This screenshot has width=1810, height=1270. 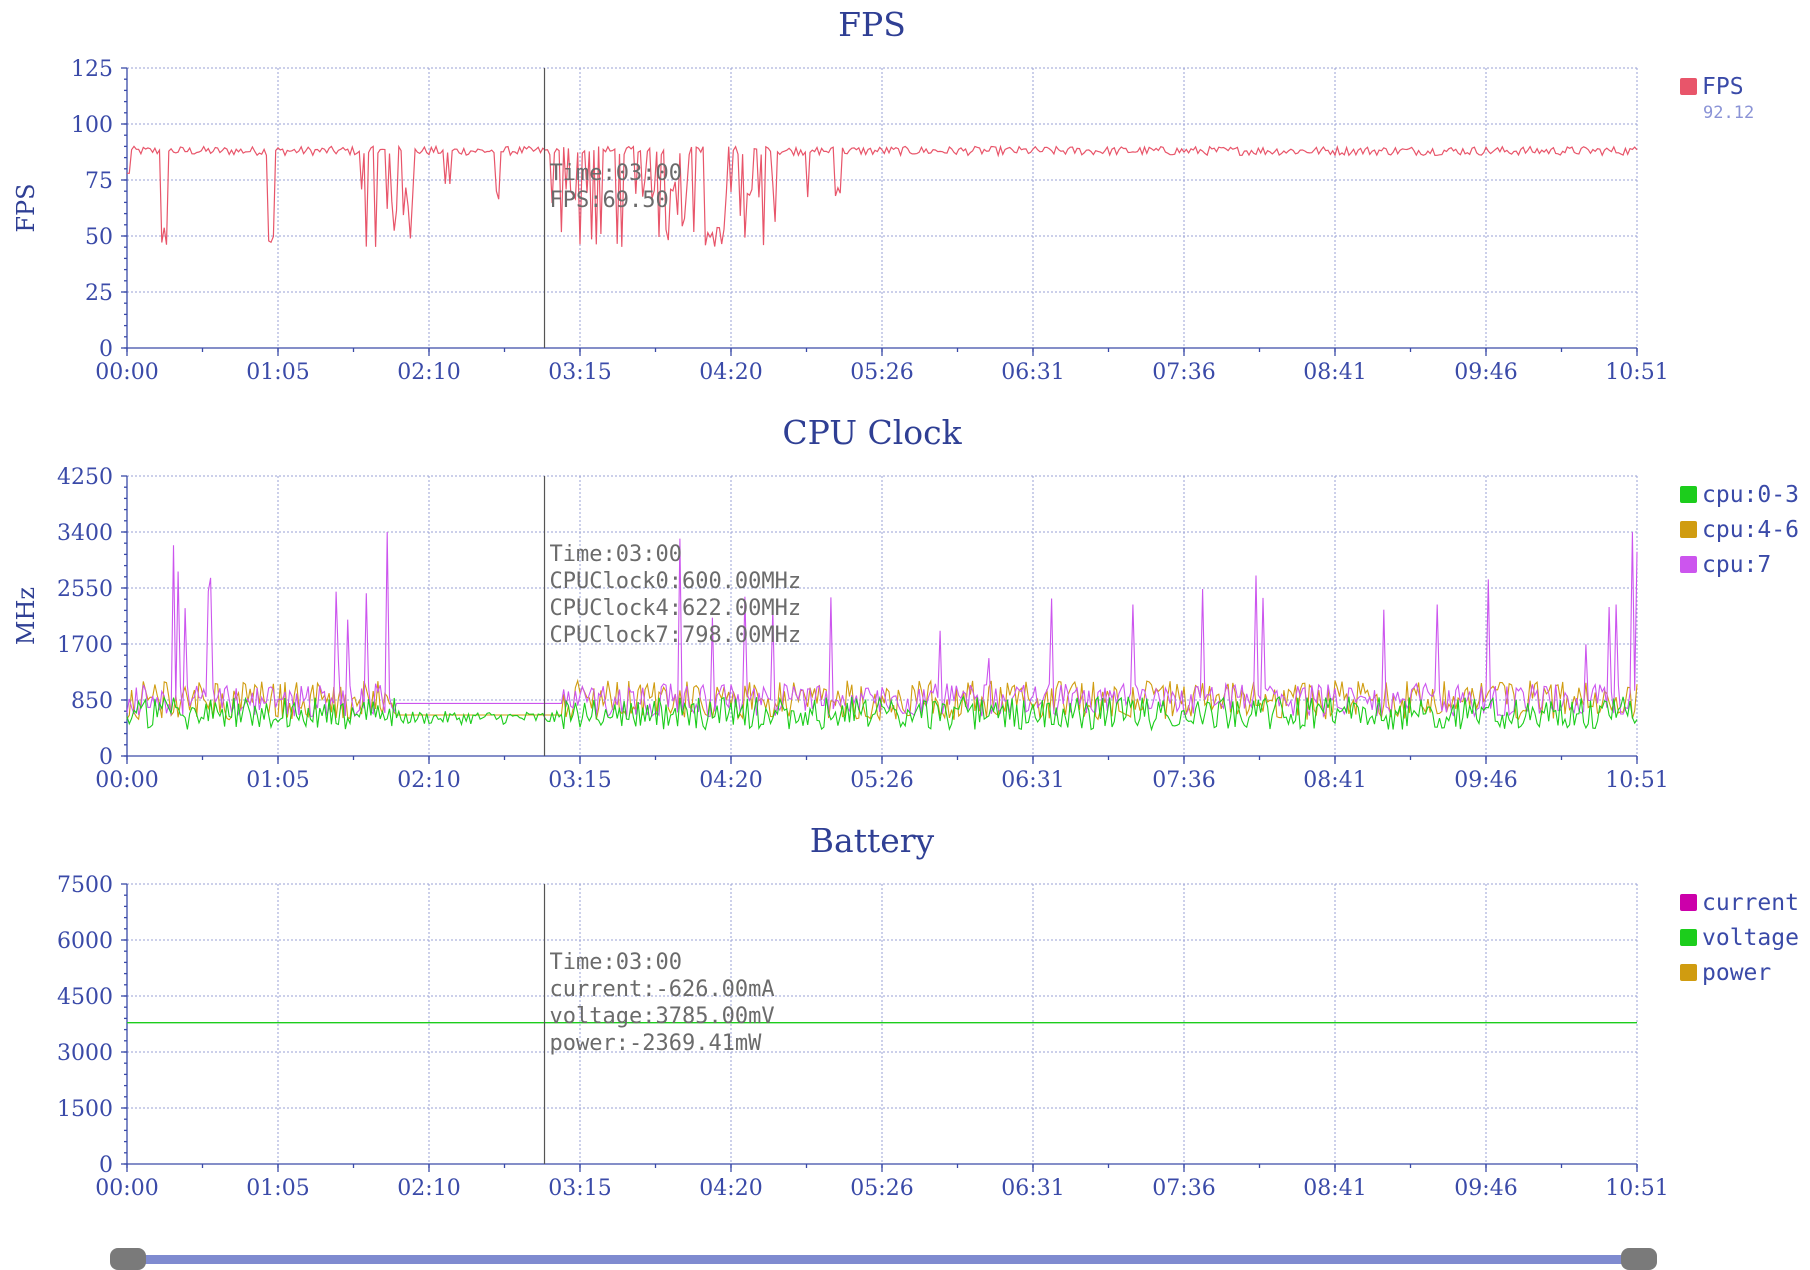 I want to click on y-tick-label: 75, so click(x=99, y=181).